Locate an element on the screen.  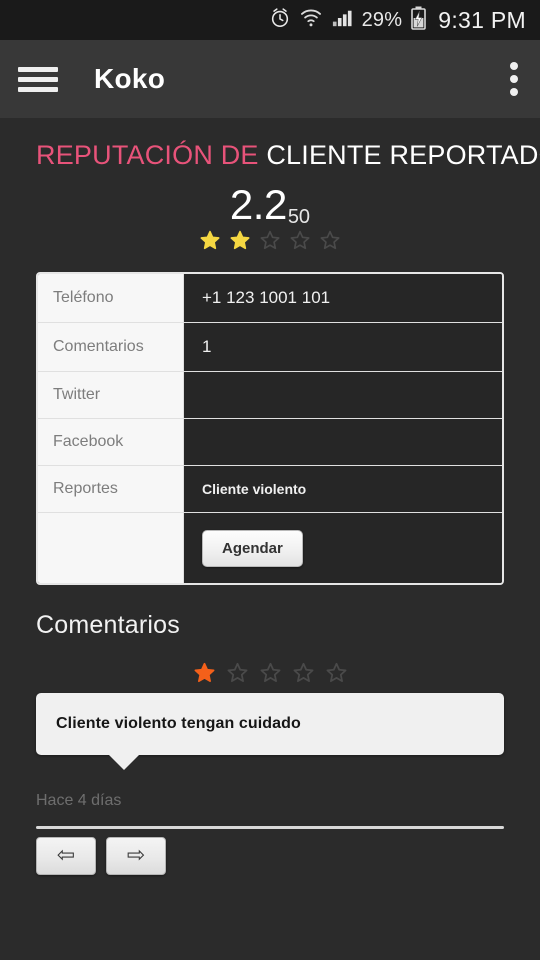
table-row: Comentarios 1 is located at coordinates (270, 348).